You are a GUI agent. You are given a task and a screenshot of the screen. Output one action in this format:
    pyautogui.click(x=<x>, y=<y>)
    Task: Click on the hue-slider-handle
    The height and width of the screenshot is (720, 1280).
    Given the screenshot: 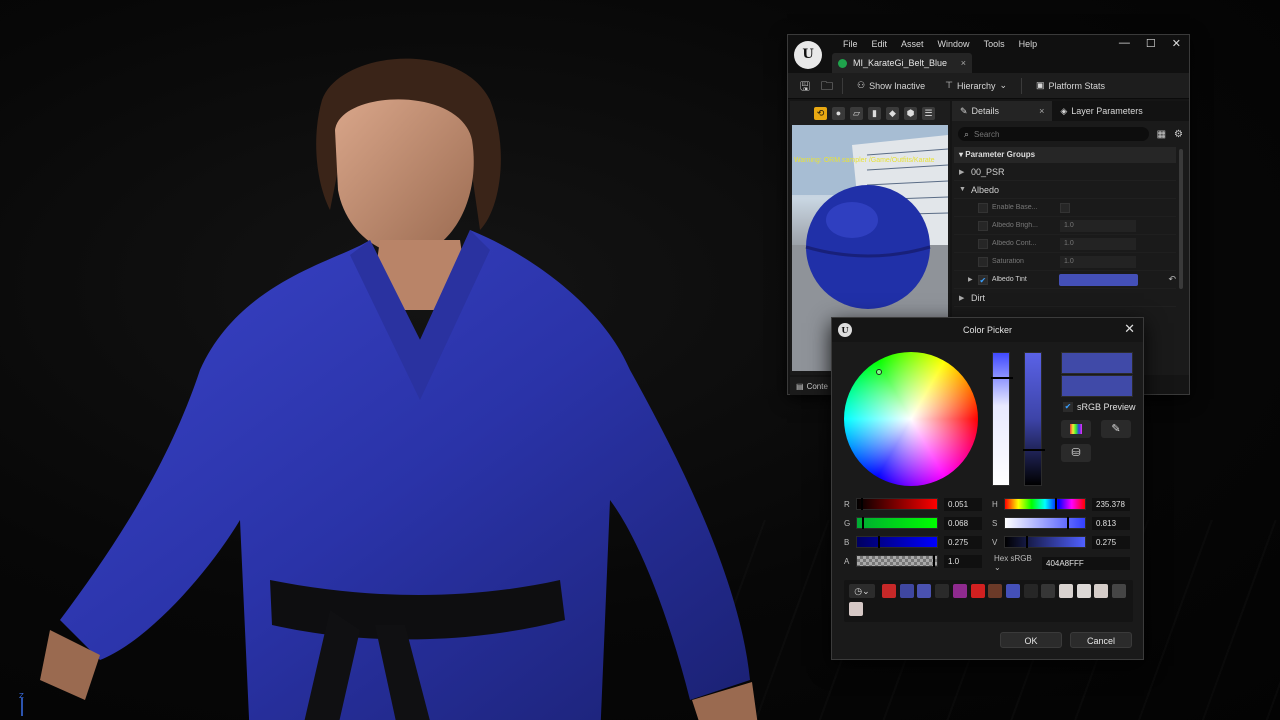 What is the action you would take?
    pyautogui.click(x=1056, y=504)
    